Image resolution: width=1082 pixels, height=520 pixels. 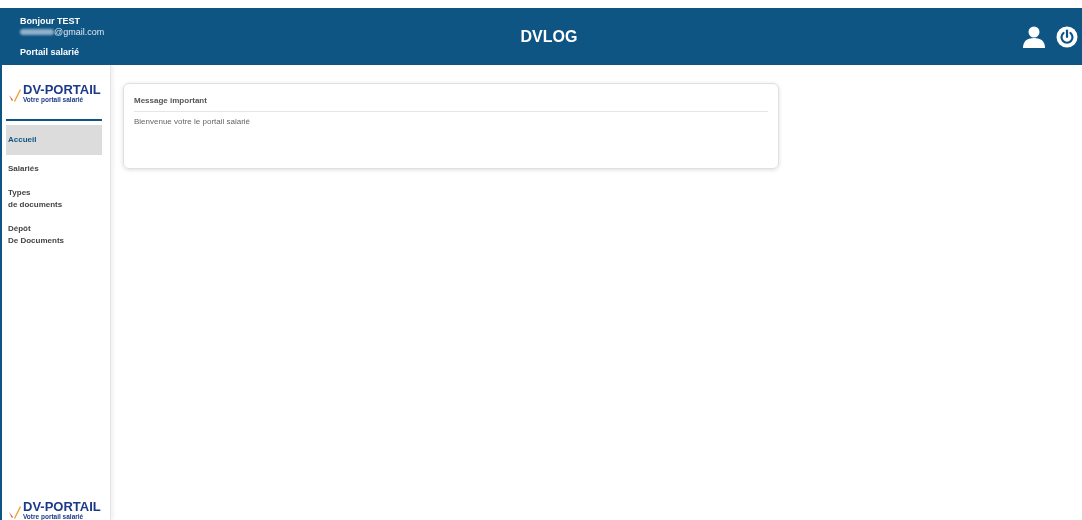 I want to click on nav-item: Accueil, so click(x=54, y=140).